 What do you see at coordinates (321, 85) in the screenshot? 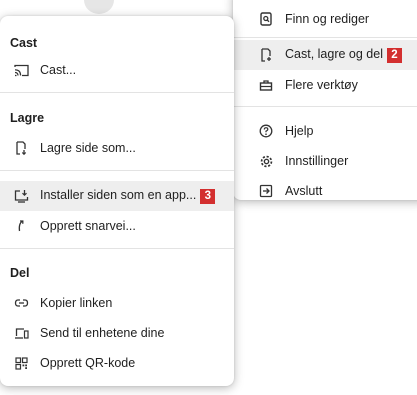
I see `menu-item-label: Flere verktøy` at bounding box center [321, 85].